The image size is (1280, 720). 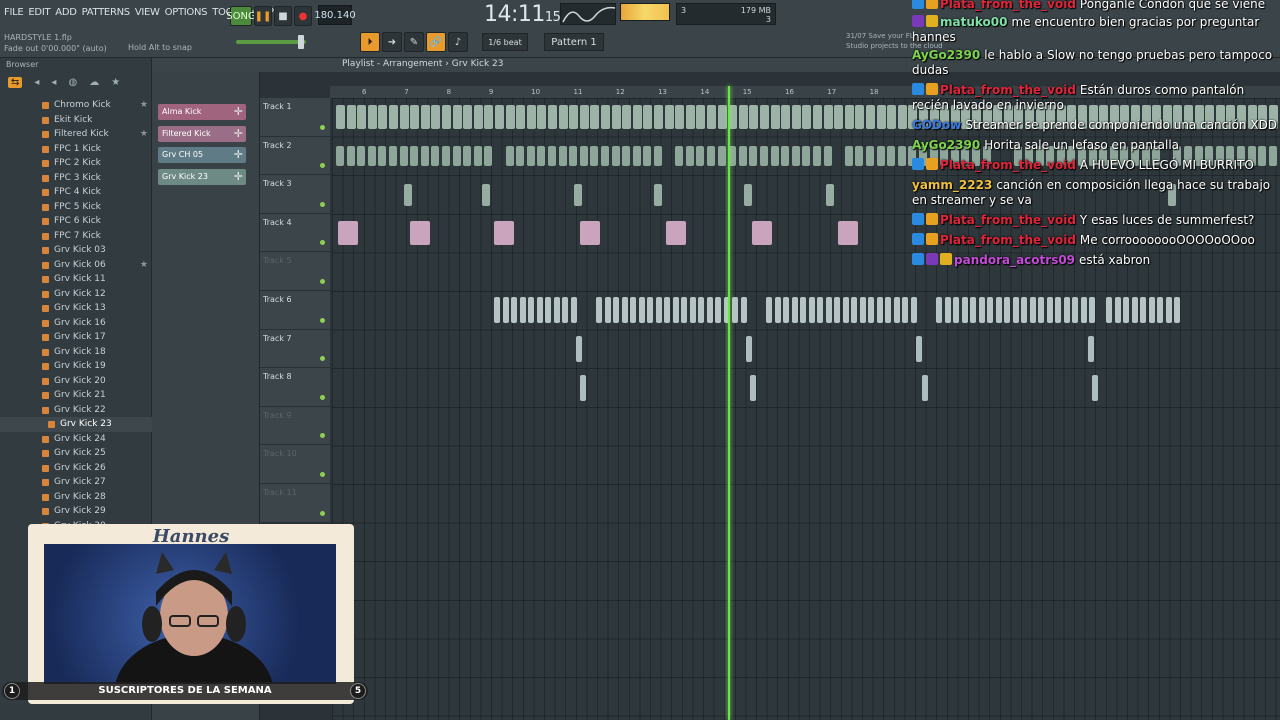 I want to click on menu-item-edit: EDIT, so click(x=39, y=12).